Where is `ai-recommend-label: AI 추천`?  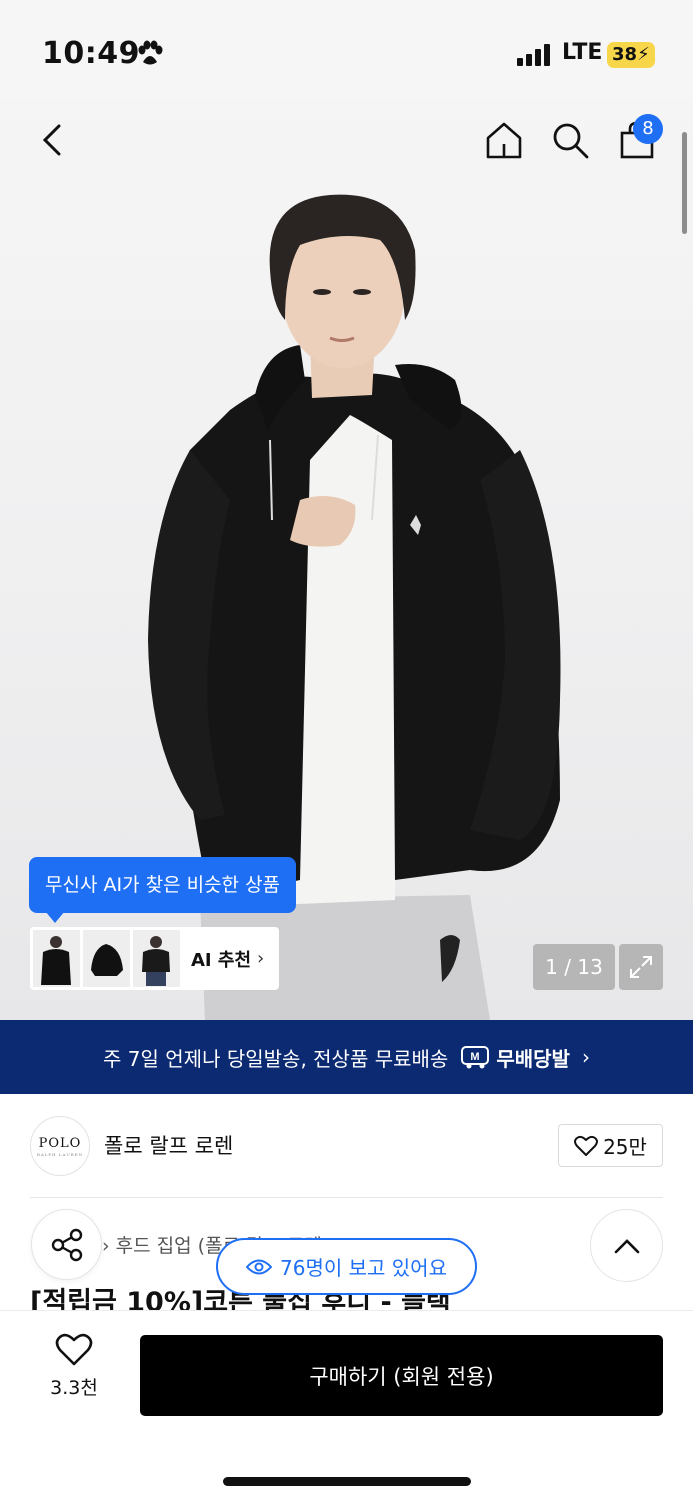 ai-recommend-label: AI 추천 is located at coordinates (221, 960).